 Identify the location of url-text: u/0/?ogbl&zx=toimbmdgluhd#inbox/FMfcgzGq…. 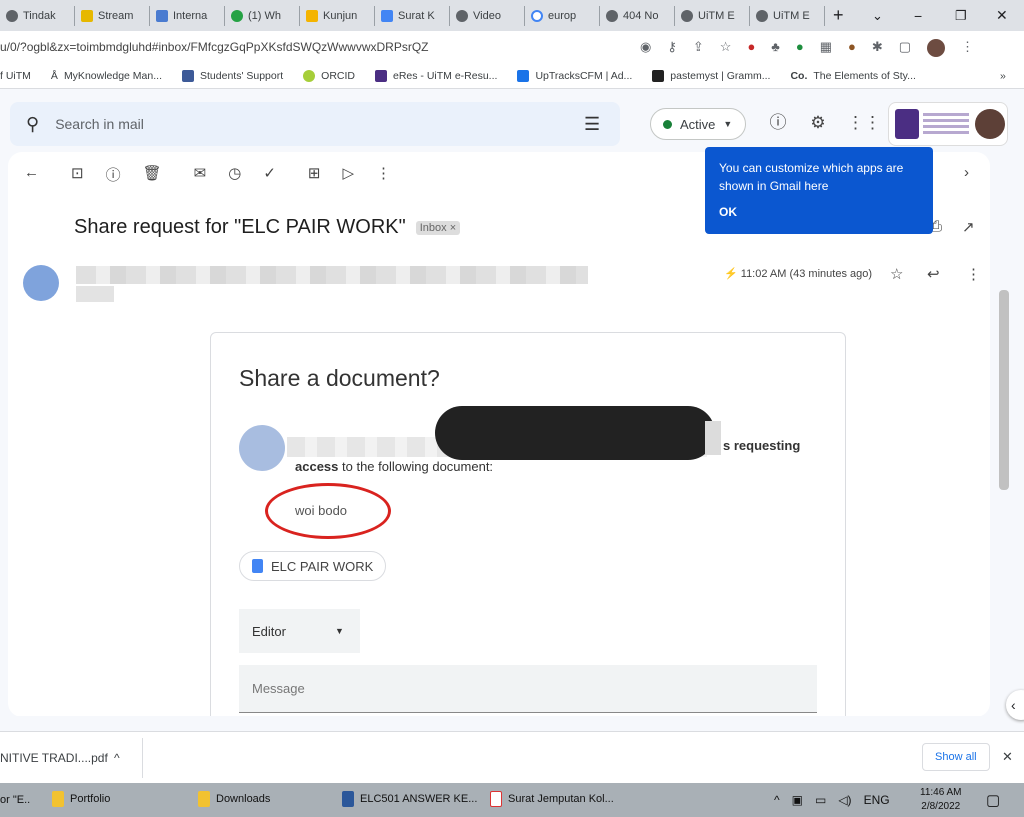
(214, 47).